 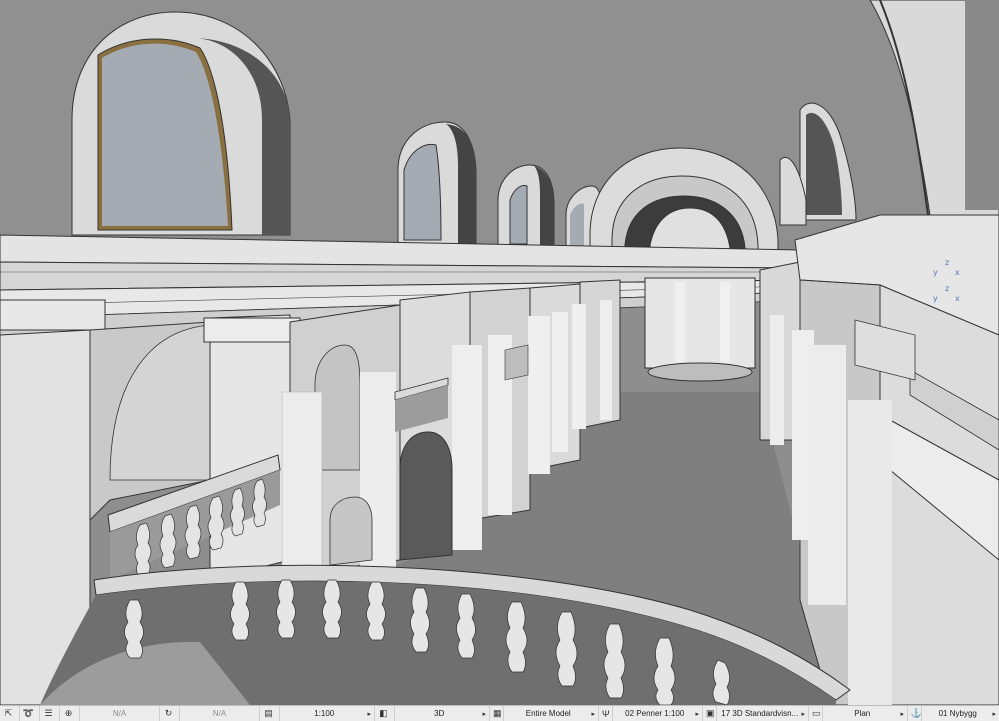 What do you see at coordinates (50, 713) in the screenshot?
I see `walk-icon: ☰` at bounding box center [50, 713].